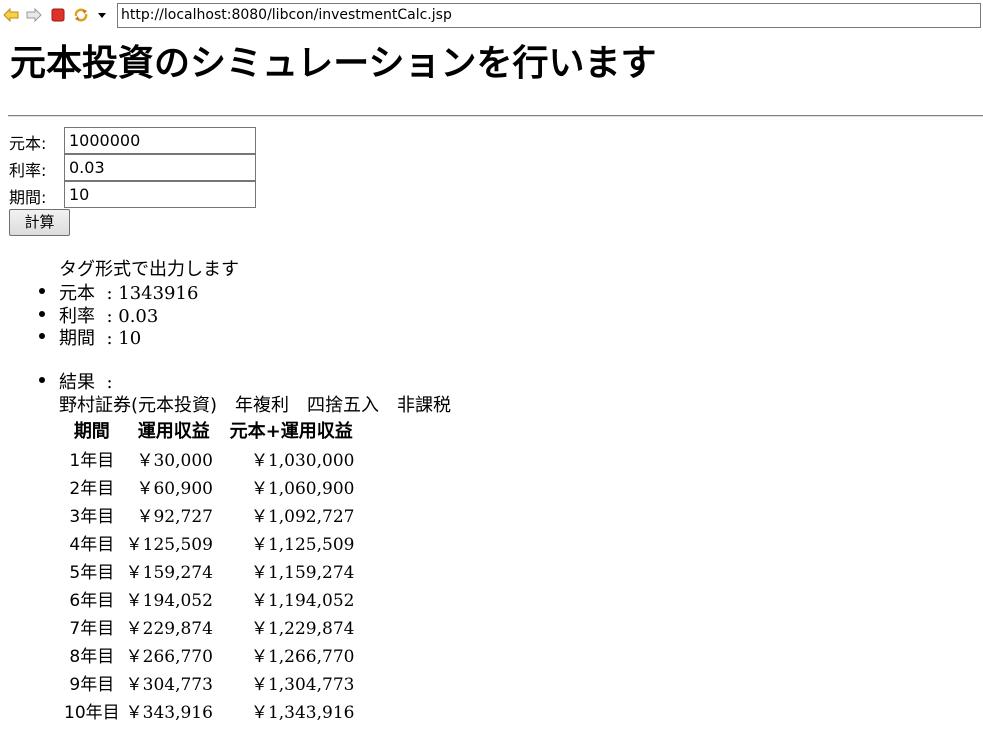 This screenshot has width=983, height=737. Describe the element at coordinates (174, 488) in the screenshot. I see `cell-gain: ￥60,900` at that location.